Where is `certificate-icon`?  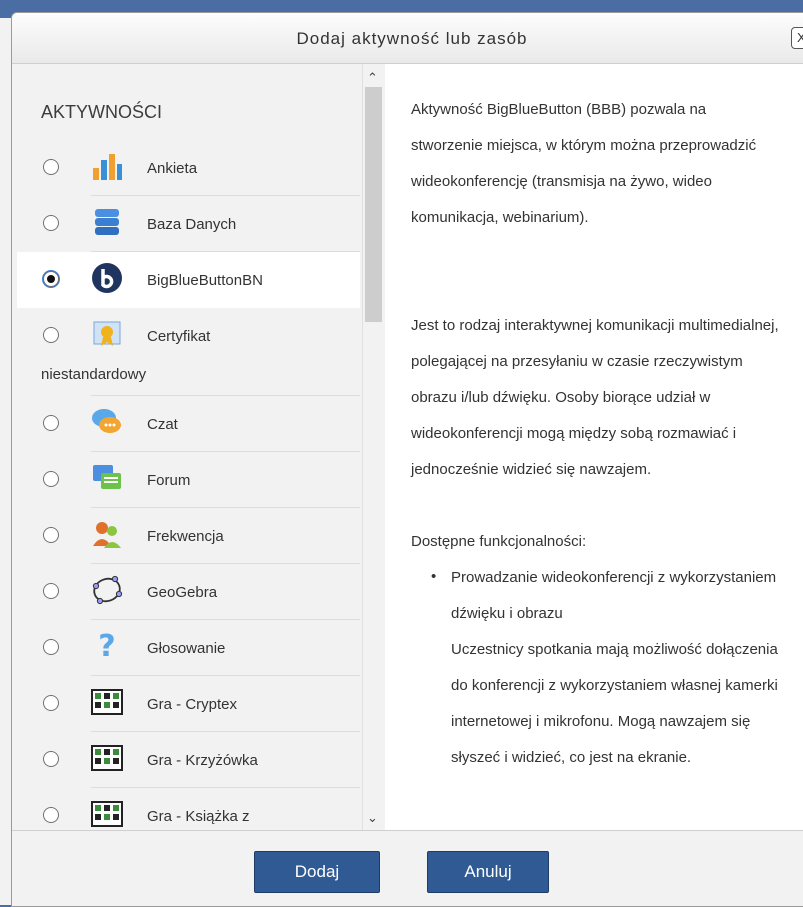
certificate-icon is located at coordinates (107, 334).